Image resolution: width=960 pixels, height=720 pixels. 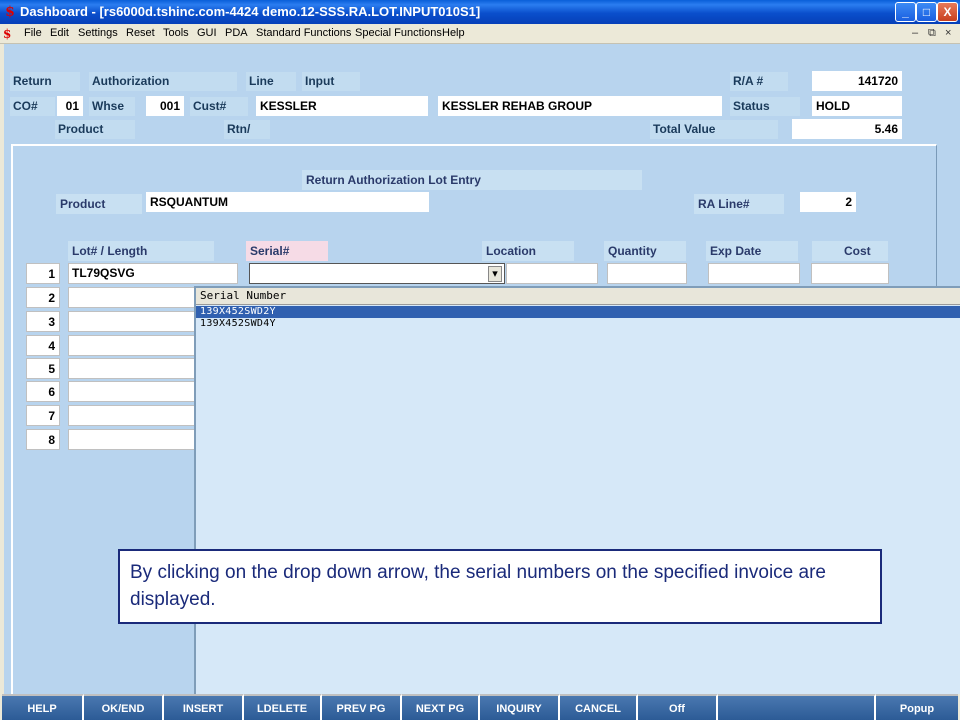 What do you see at coordinates (472, 180) in the screenshot?
I see `lot-entry-title: Return Authorization Lot Entry` at bounding box center [472, 180].